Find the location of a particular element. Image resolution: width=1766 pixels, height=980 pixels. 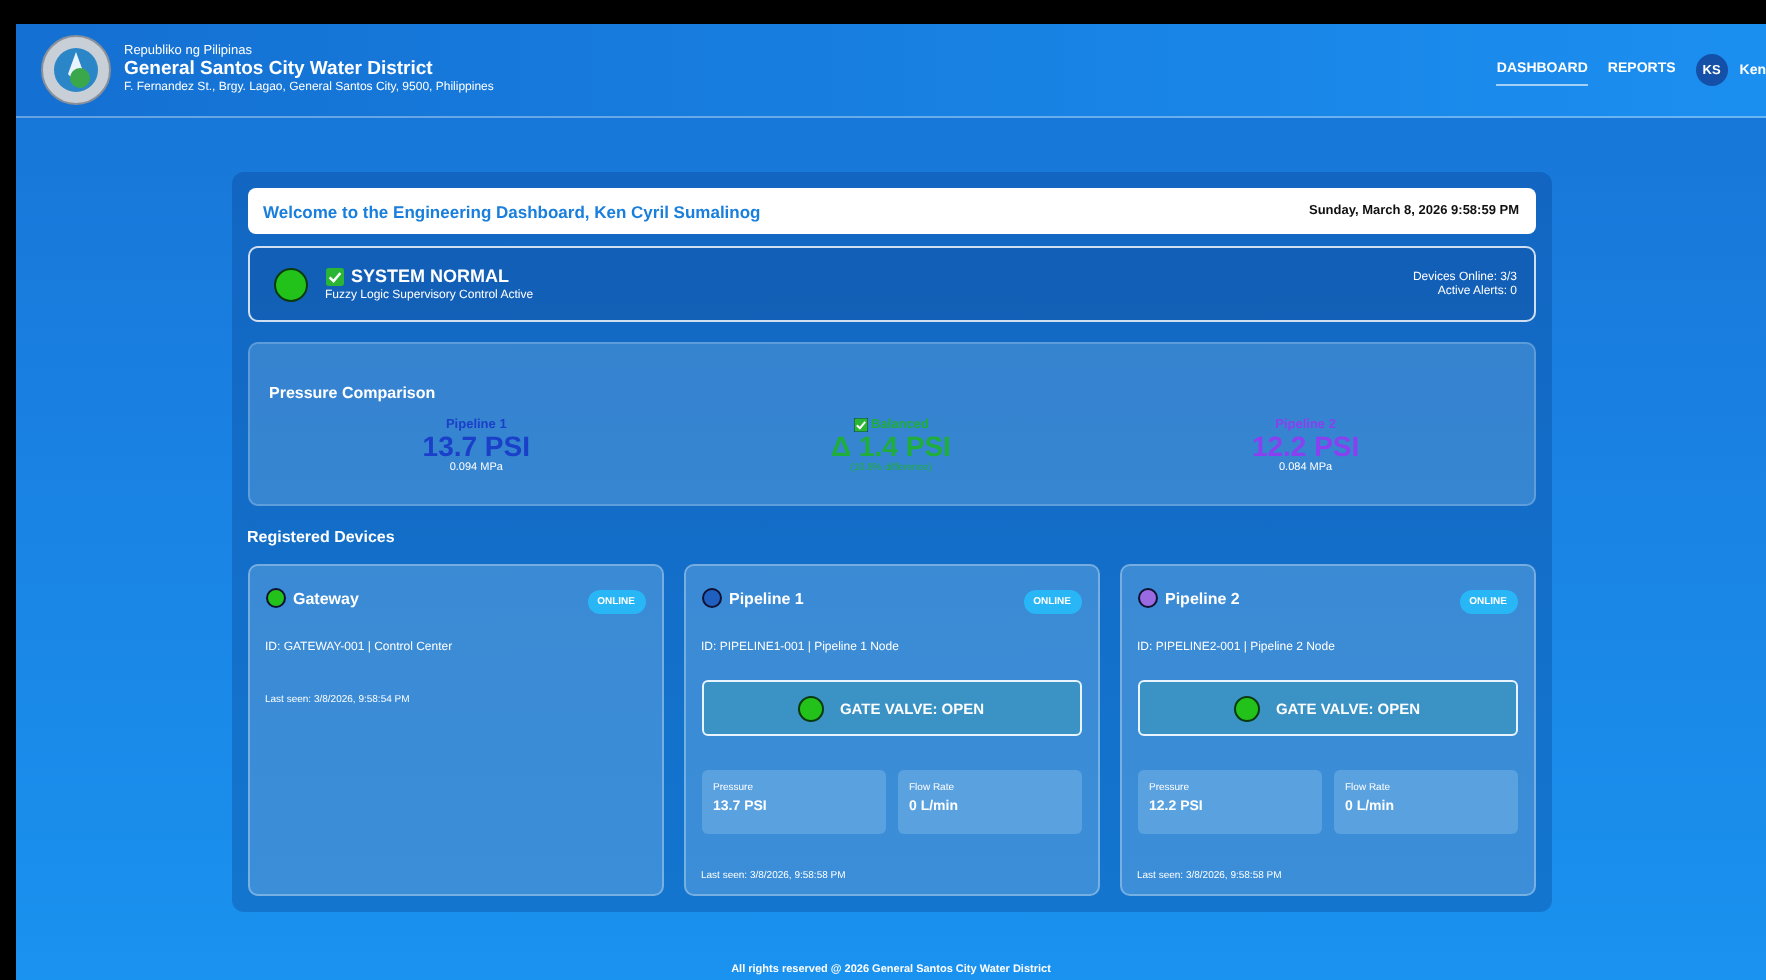

org-title: General Santos City Water District is located at coordinates (279, 70).